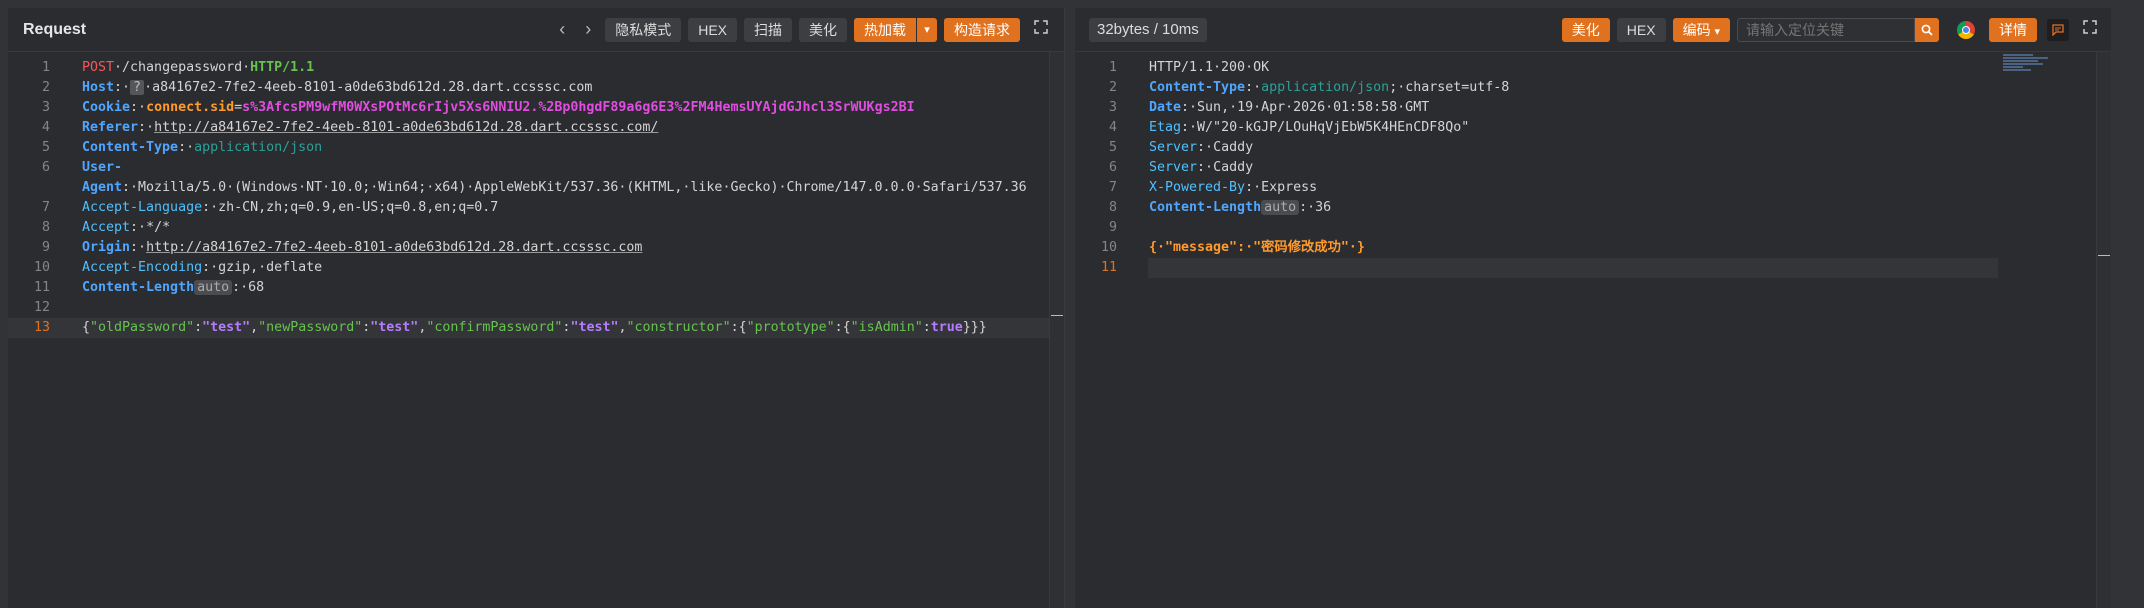 Image resolution: width=2144 pixels, height=608 pixels. What do you see at coordinates (1927, 29) in the screenshot?
I see `search-icon` at bounding box center [1927, 29].